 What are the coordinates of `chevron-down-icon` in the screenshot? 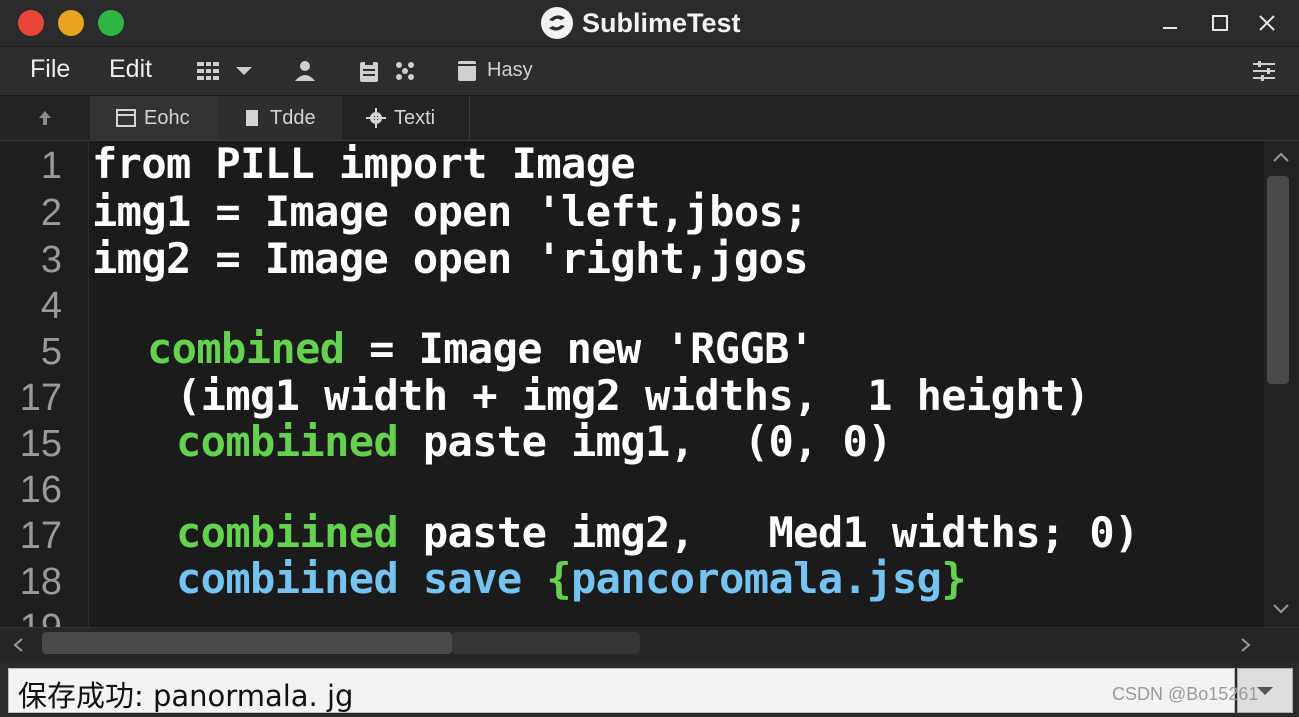 It's located at (244, 71).